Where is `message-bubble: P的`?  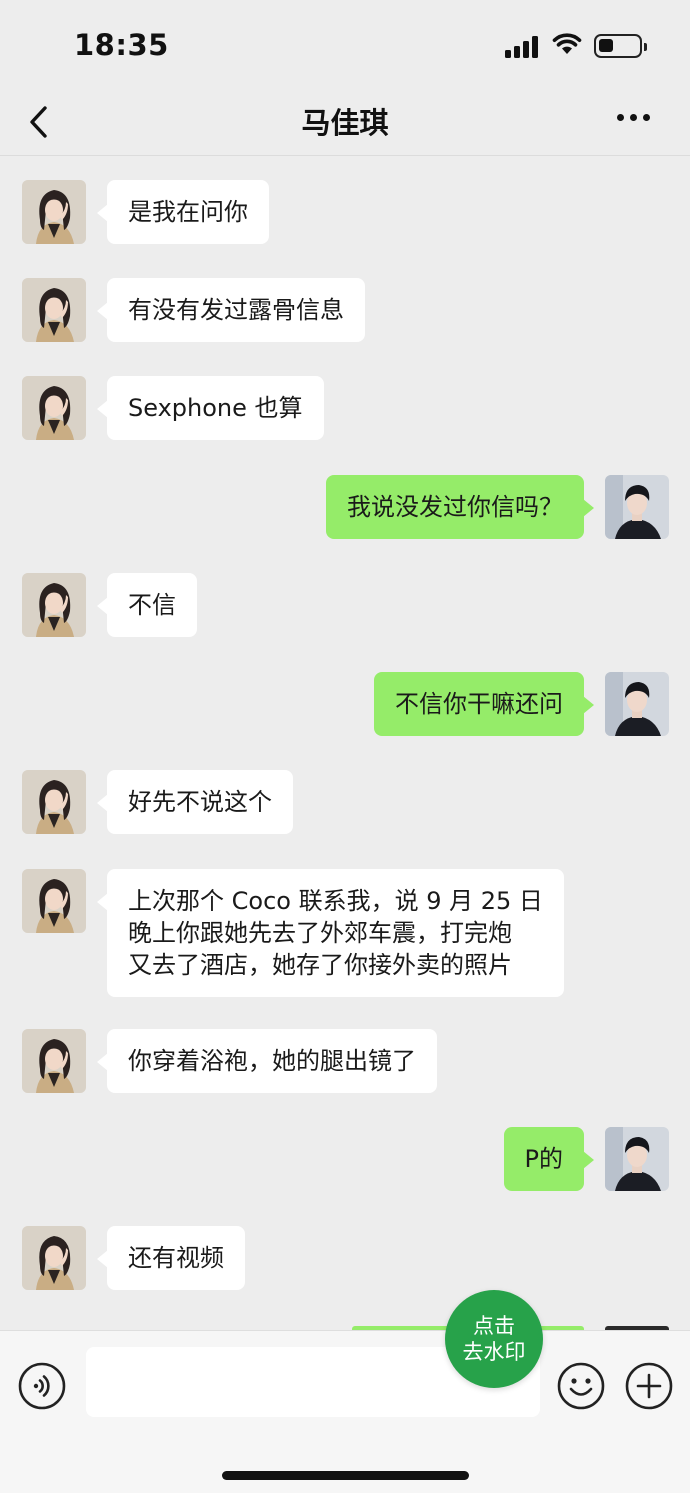
message-bubble: P的 is located at coordinates (549, 1159).